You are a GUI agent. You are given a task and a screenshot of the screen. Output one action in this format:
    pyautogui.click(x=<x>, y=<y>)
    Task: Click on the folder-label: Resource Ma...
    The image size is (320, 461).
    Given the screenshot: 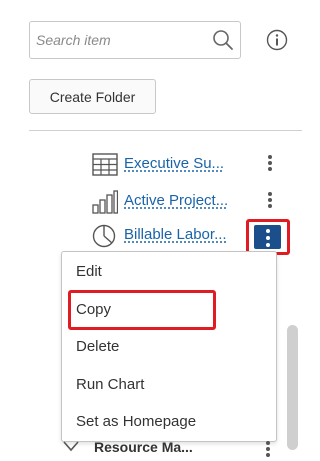 What is the action you would take?
    pyautogui.click(x=143, y=447)
    